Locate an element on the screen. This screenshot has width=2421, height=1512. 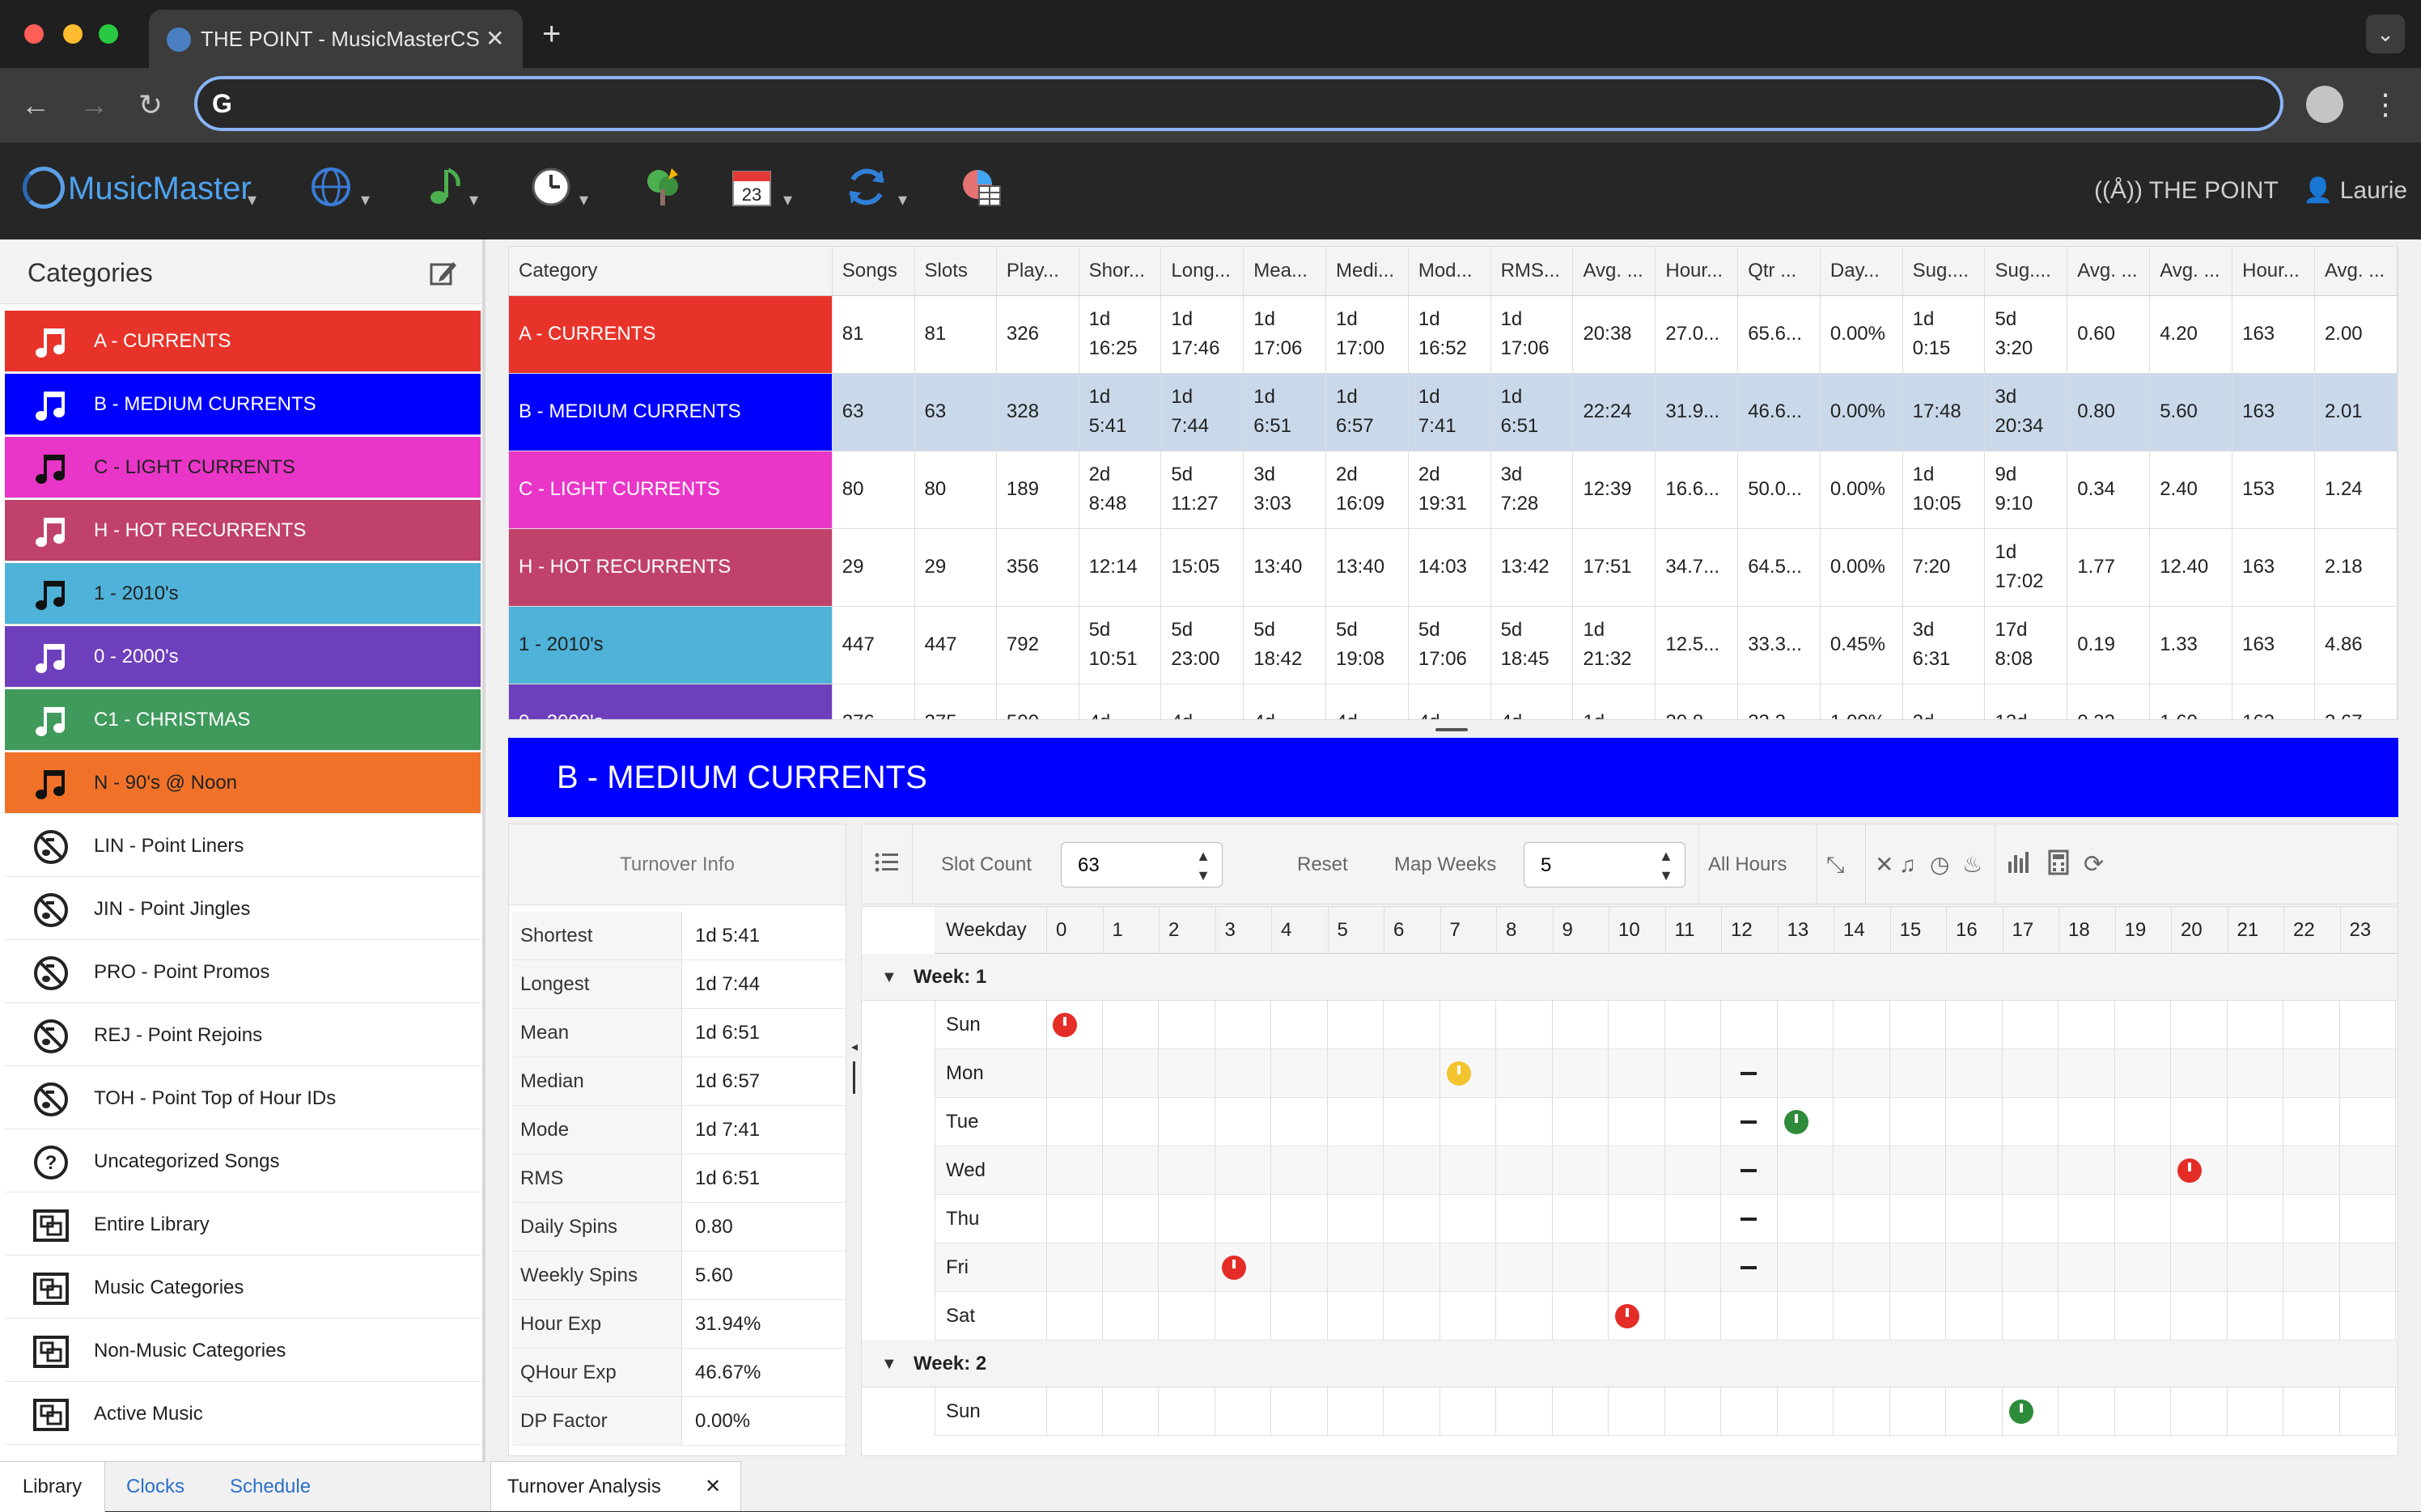
sidebar-category-item: REJ - Point Rejoins is located at coordinates (243, 1035).